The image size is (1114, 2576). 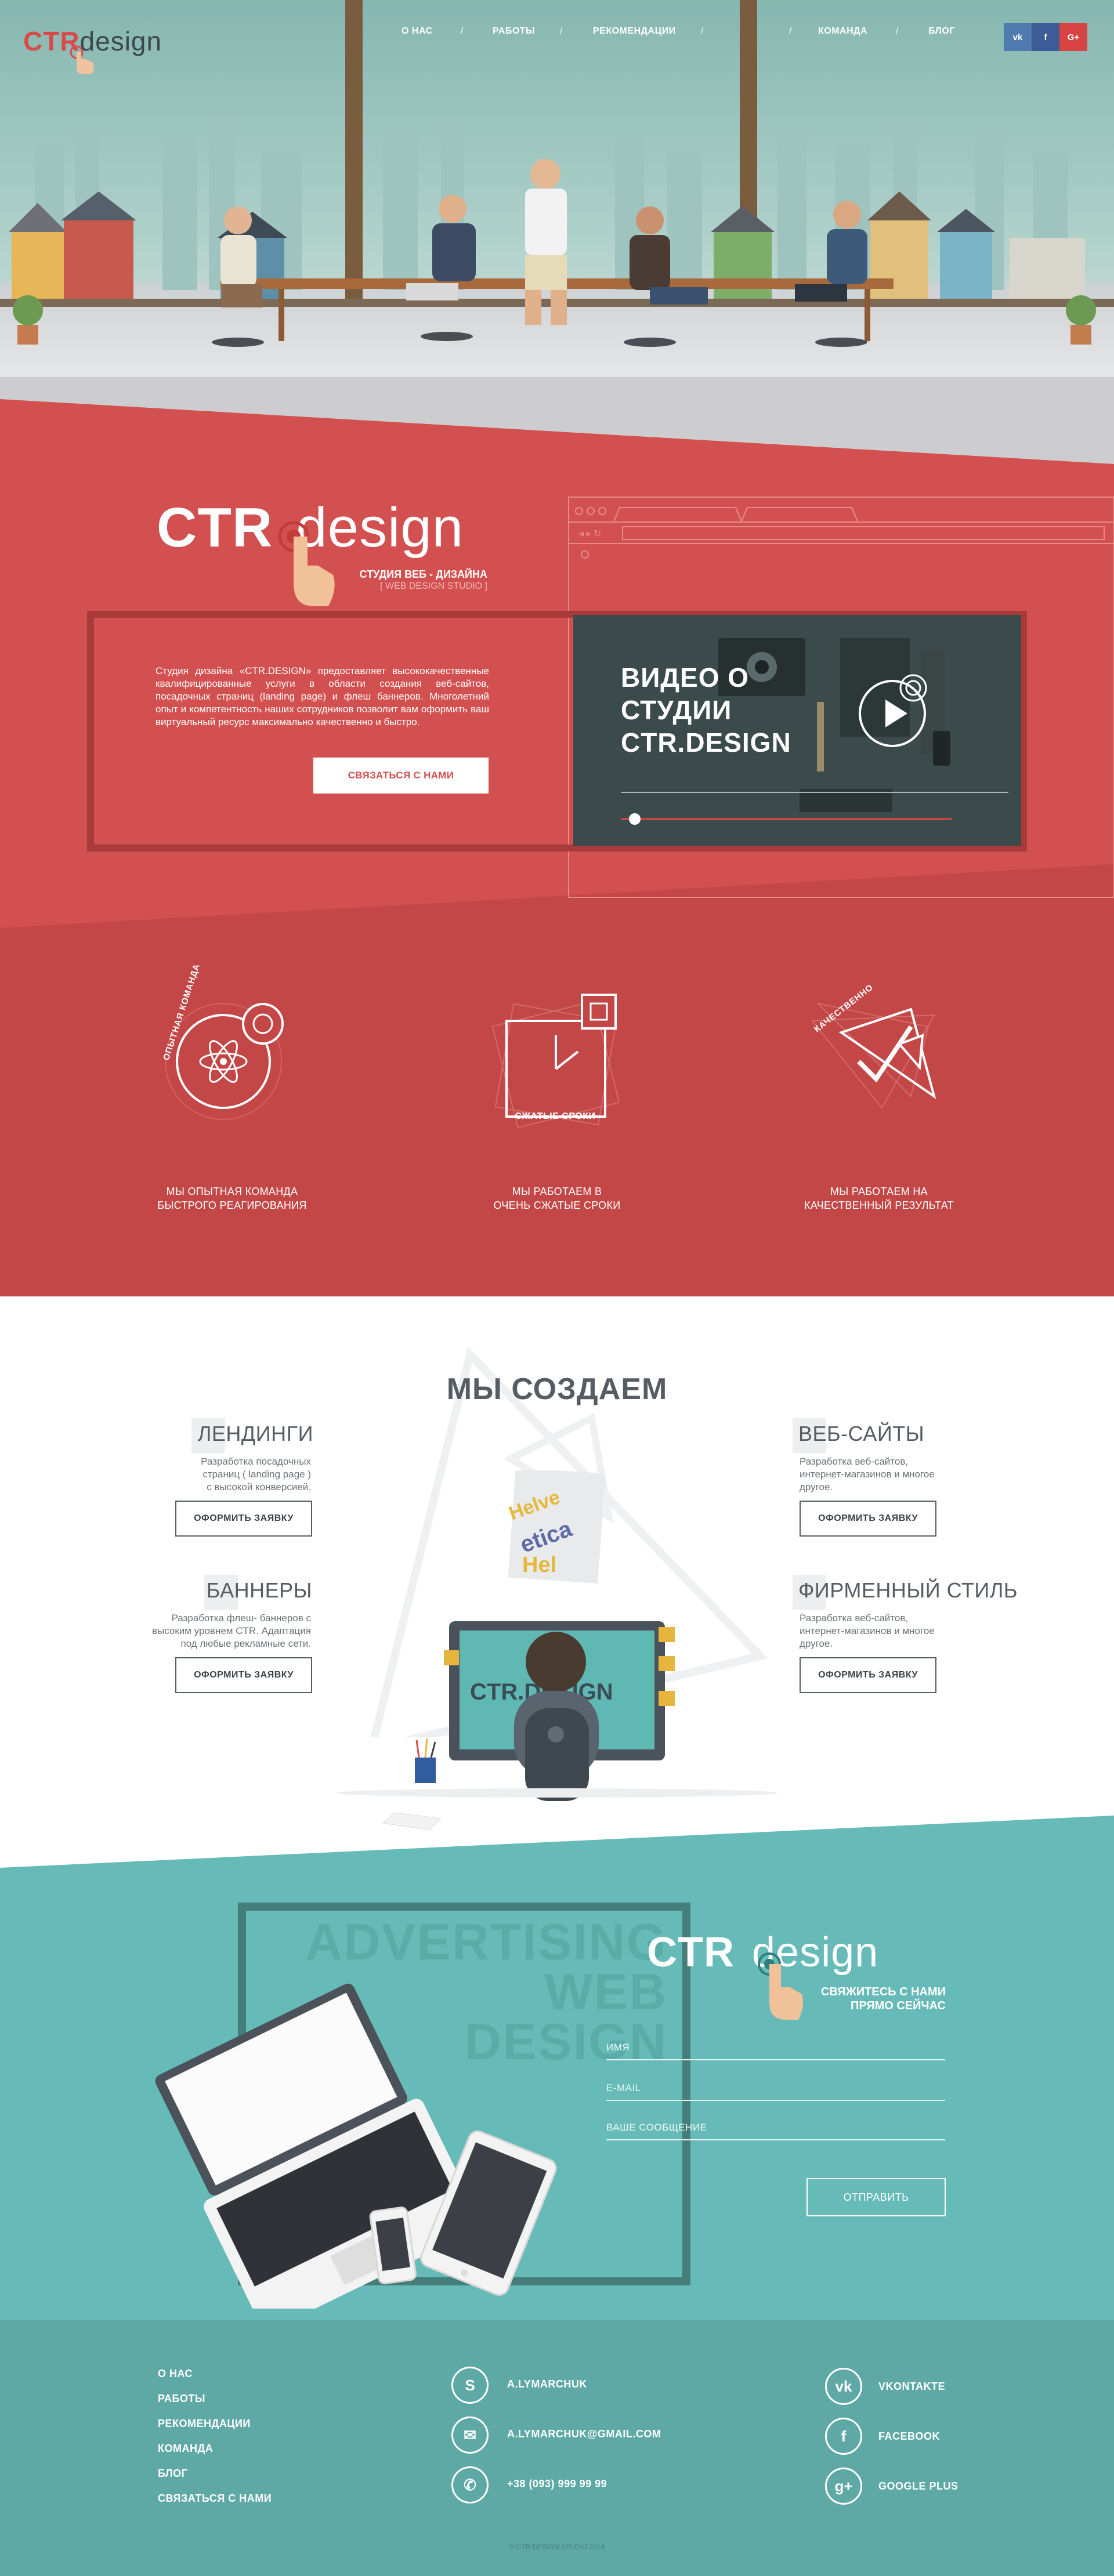 What do you see at coordinates (557, 1198) in the screenshot?
I see `feature-caption: МЫ РАБОТАЕМ В ОЧЕНЬ СЖАТЫЕ СРОКИ` at bounding box center [557, 1198].